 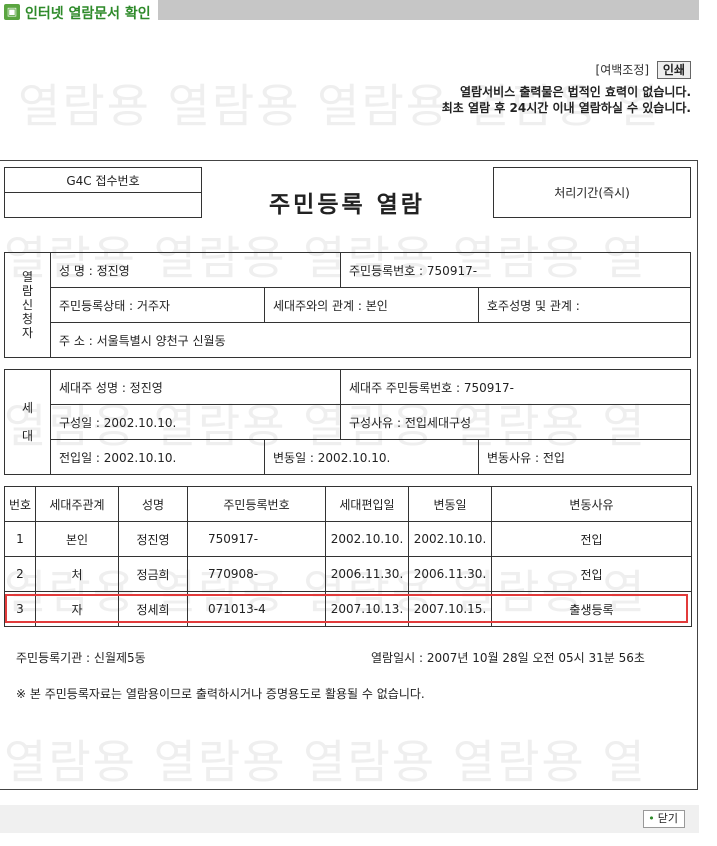 What do you see at coordinates (88, 14) in the screenshot?
I see `page-title: 인터넷 열람문서 확인` at bounding box center [88, 14].